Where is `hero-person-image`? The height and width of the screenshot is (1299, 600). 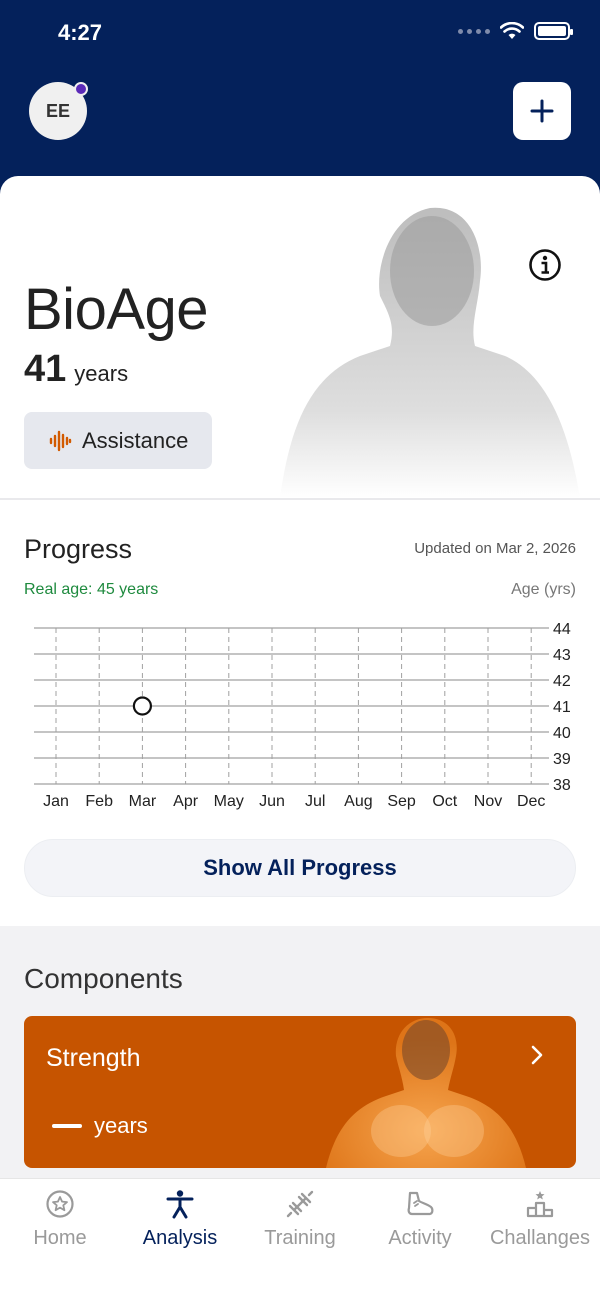 hero-person-image is located at coordinates (430, 352).